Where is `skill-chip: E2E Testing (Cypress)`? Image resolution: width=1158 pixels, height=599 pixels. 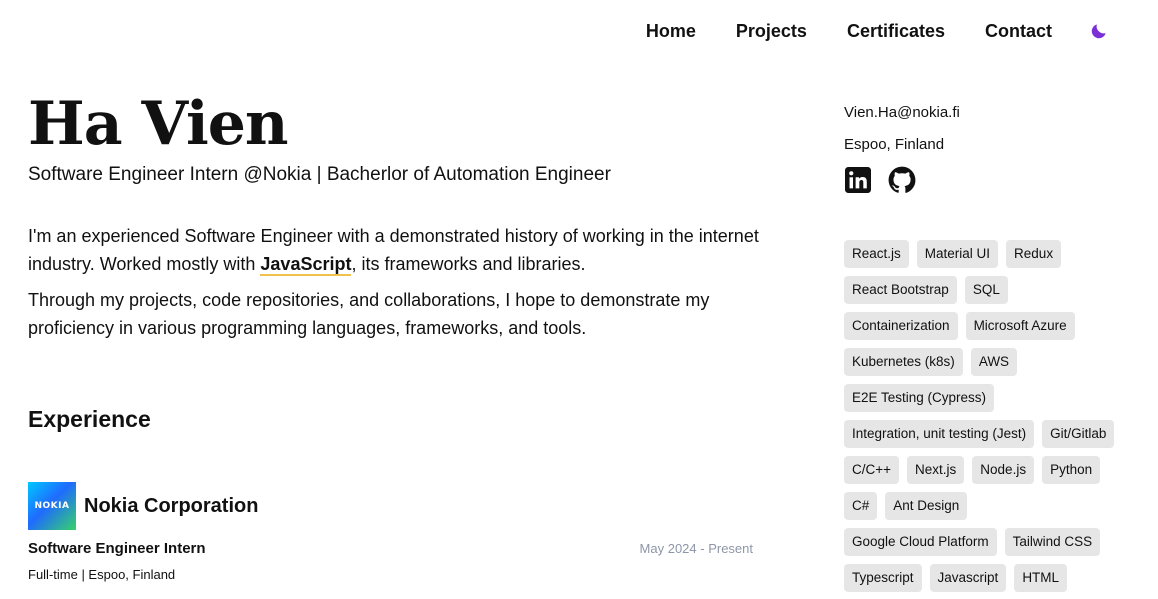
skill-chip: E2E Testing (Cypress) is located at coordinates (919, 398).